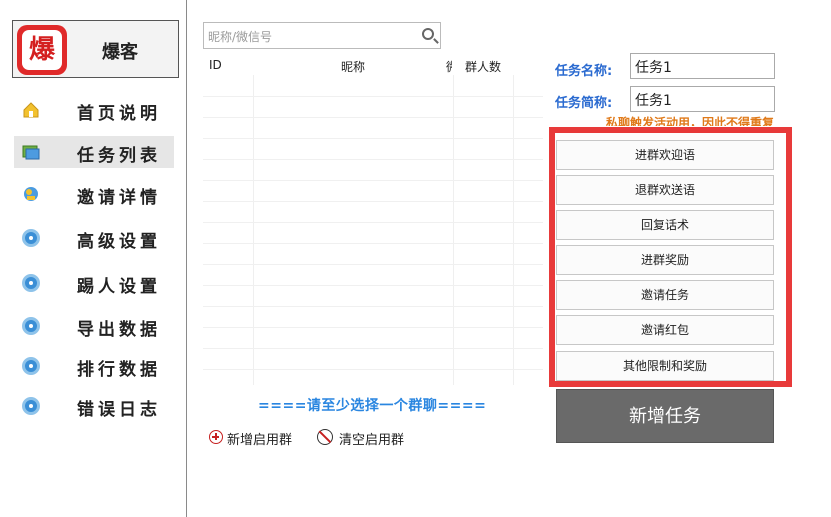 The height and width of the screenshot is (517, 831). I want to click on sidebar-item-export: 导出数据, so click(94, 326).